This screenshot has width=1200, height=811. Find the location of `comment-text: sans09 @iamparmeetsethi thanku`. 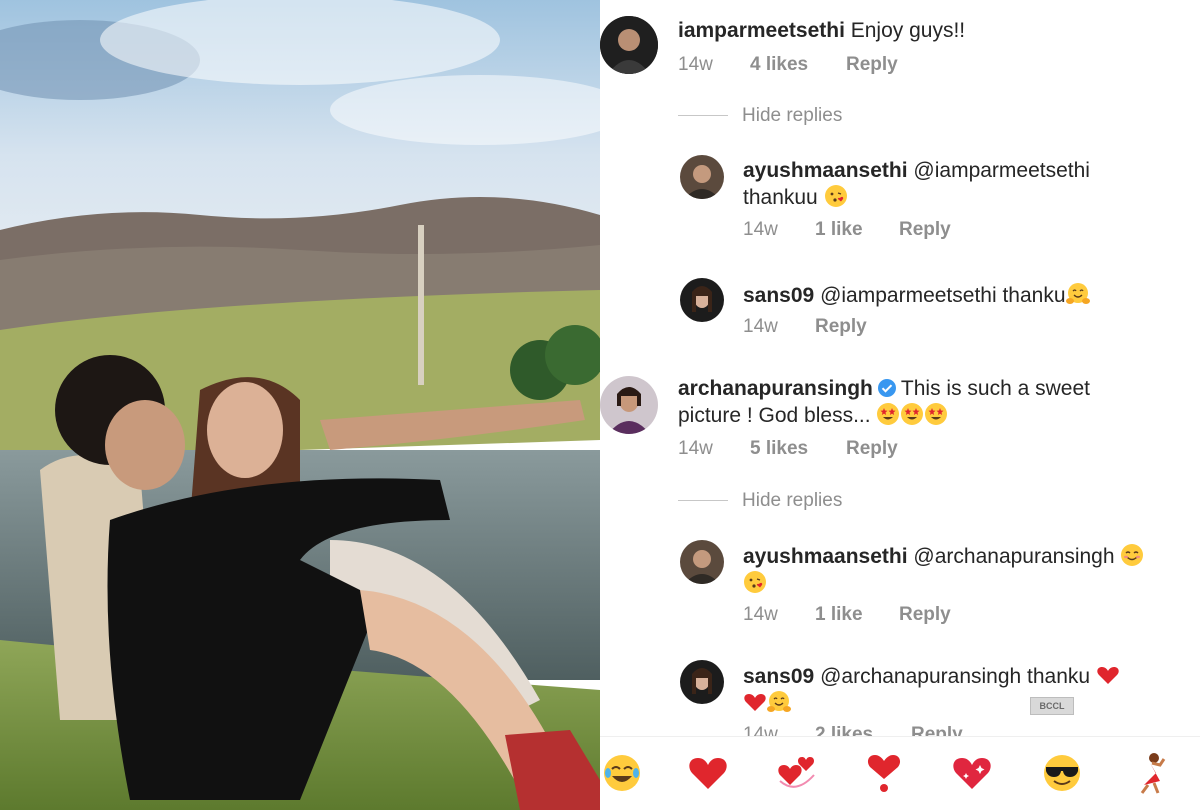

comment-text: sans09 @iamparmeetsethi thanku is located at coordinates (963, 295).